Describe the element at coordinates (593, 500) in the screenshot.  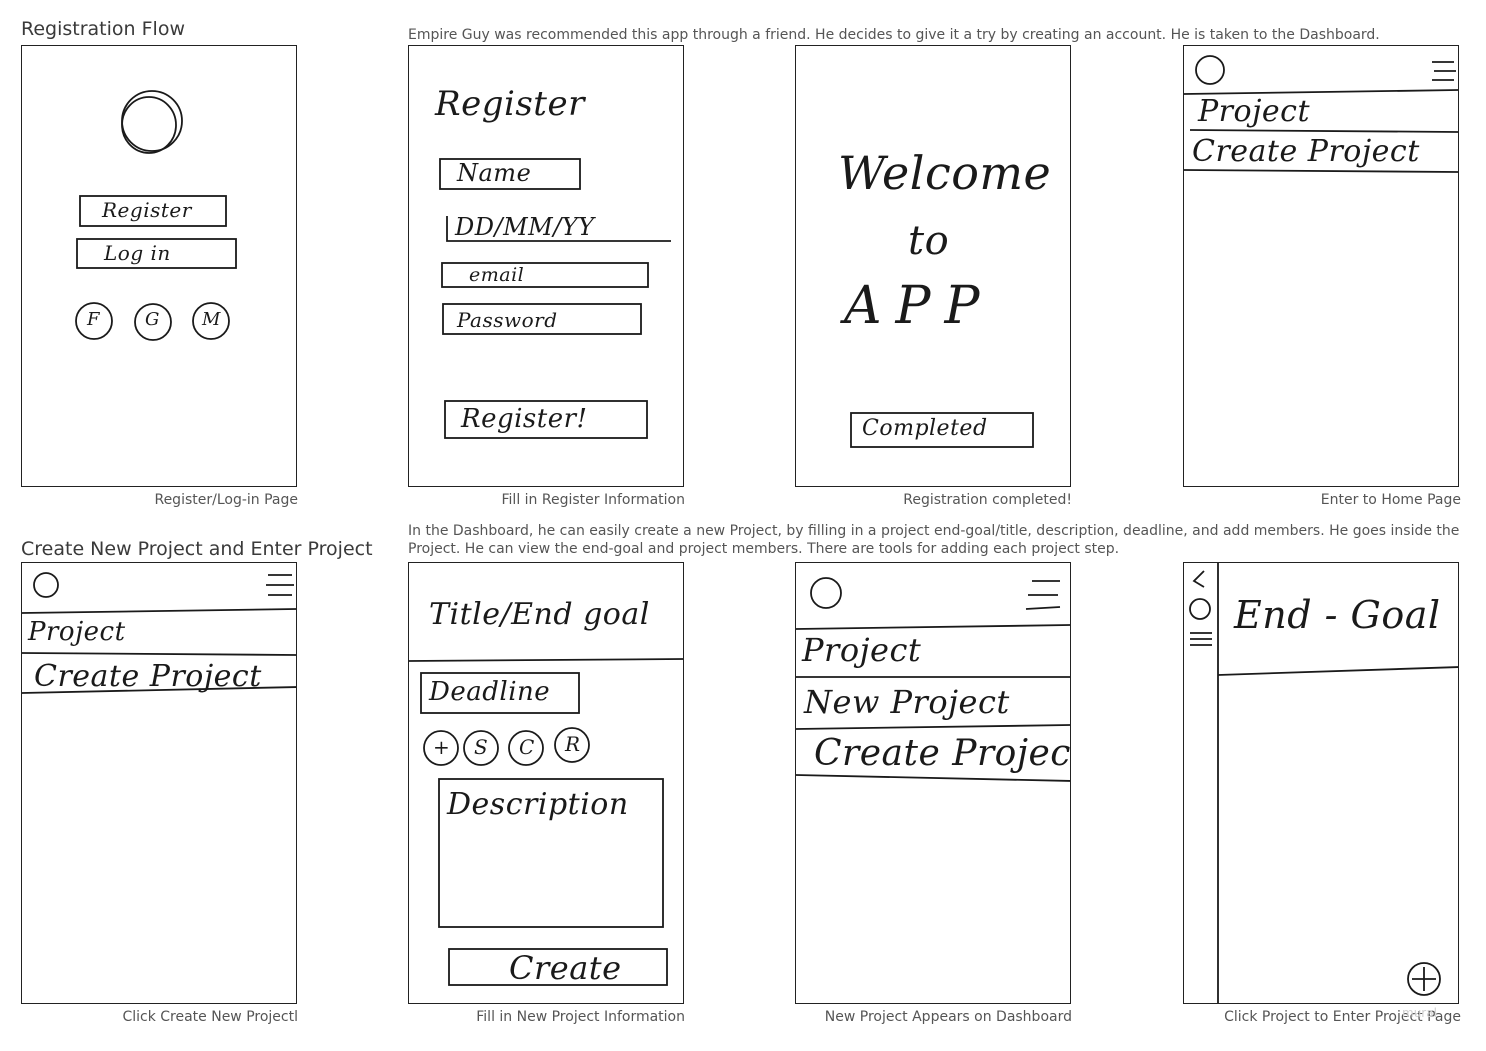
I see `caption-register-form: Fill in Register Information` at that location.